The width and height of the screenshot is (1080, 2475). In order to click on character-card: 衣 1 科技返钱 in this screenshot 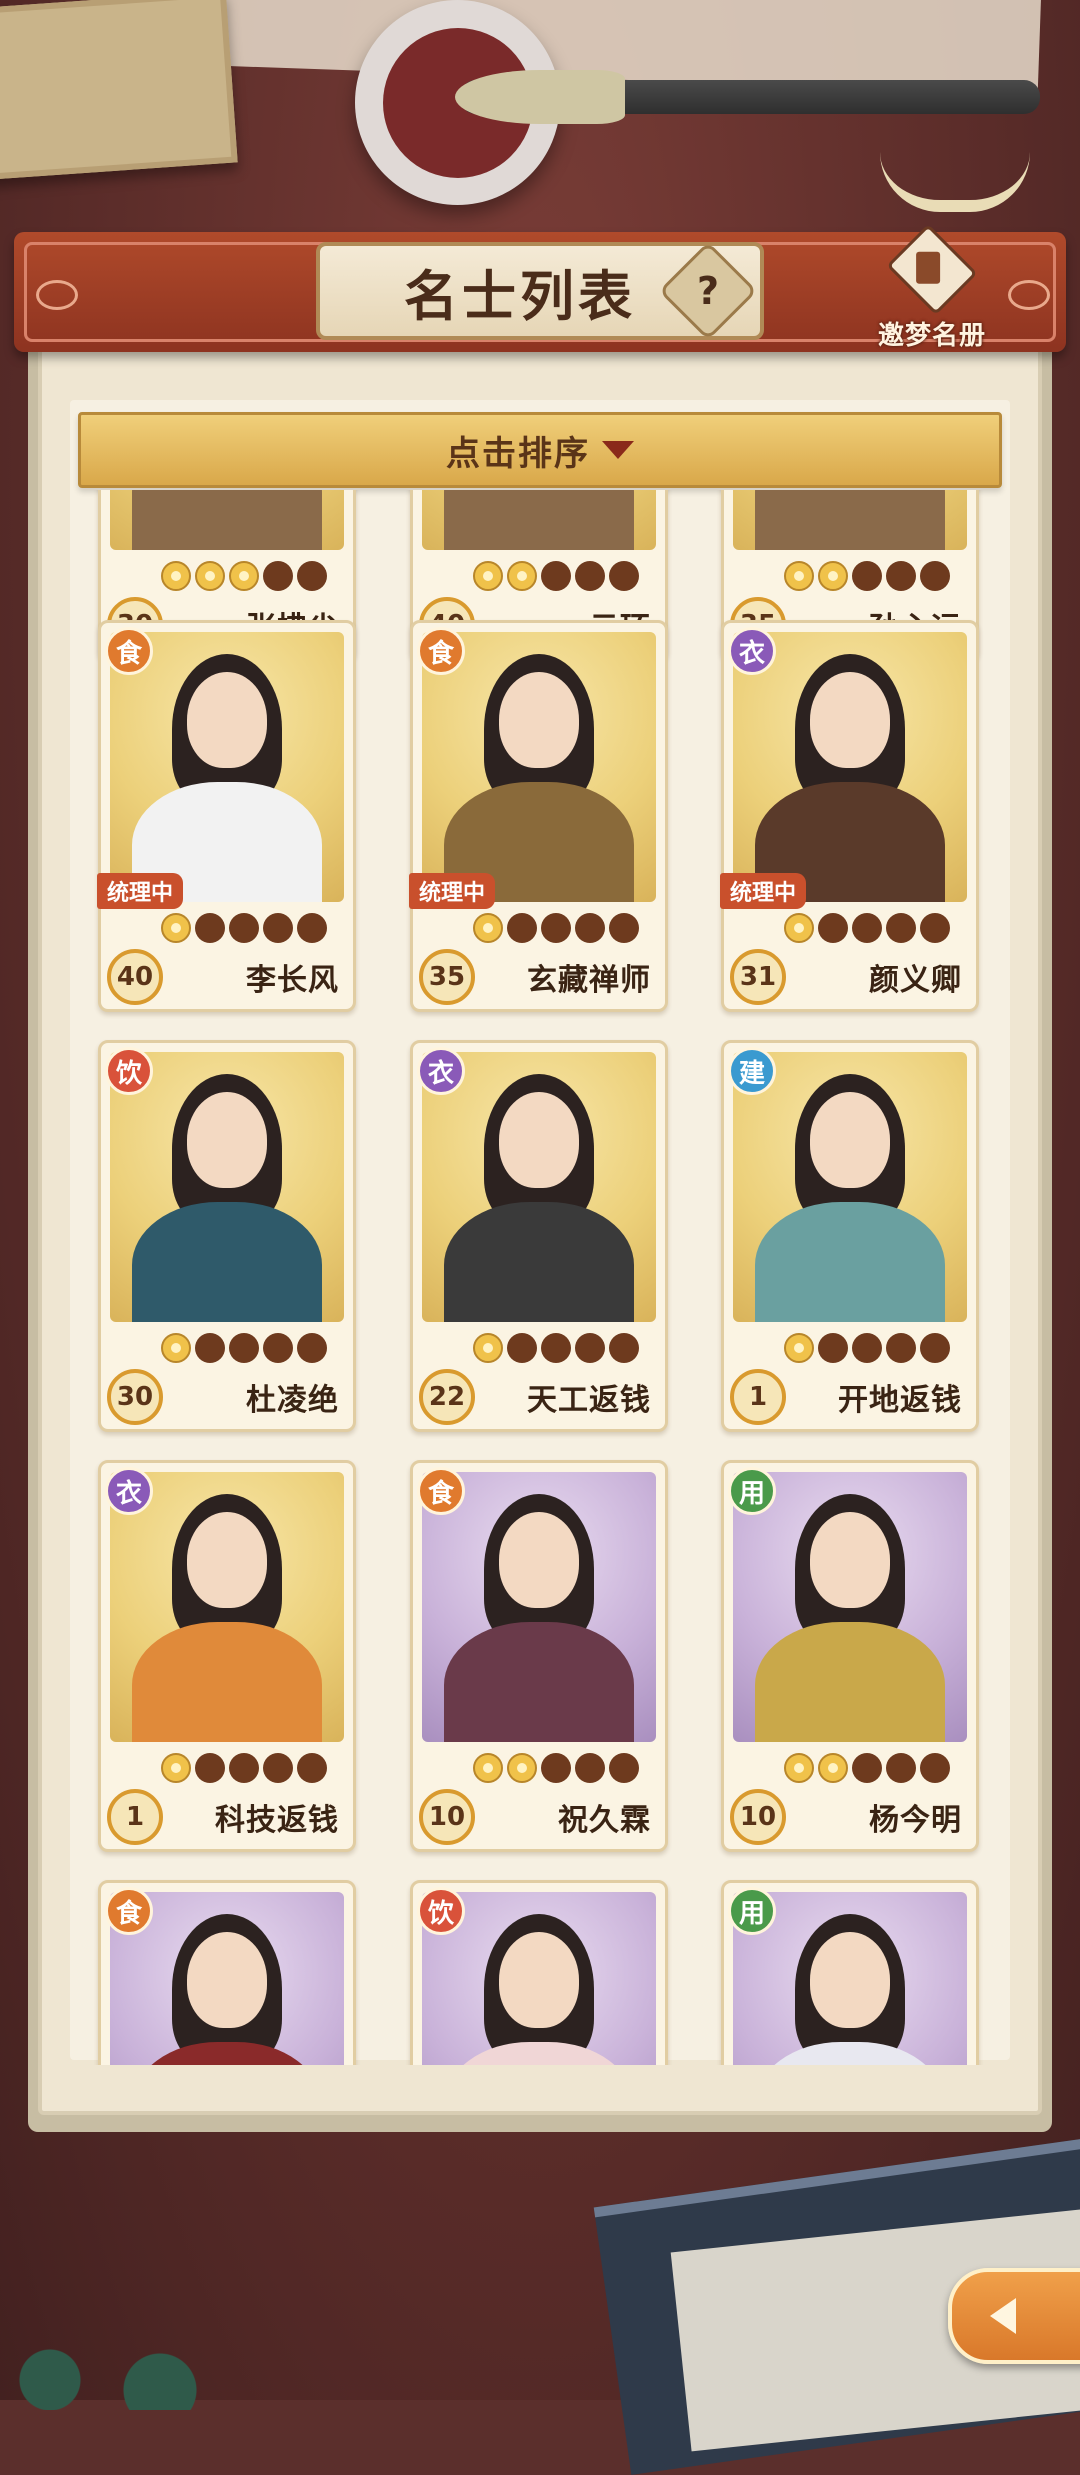, I will do `click(227, 1656)`.